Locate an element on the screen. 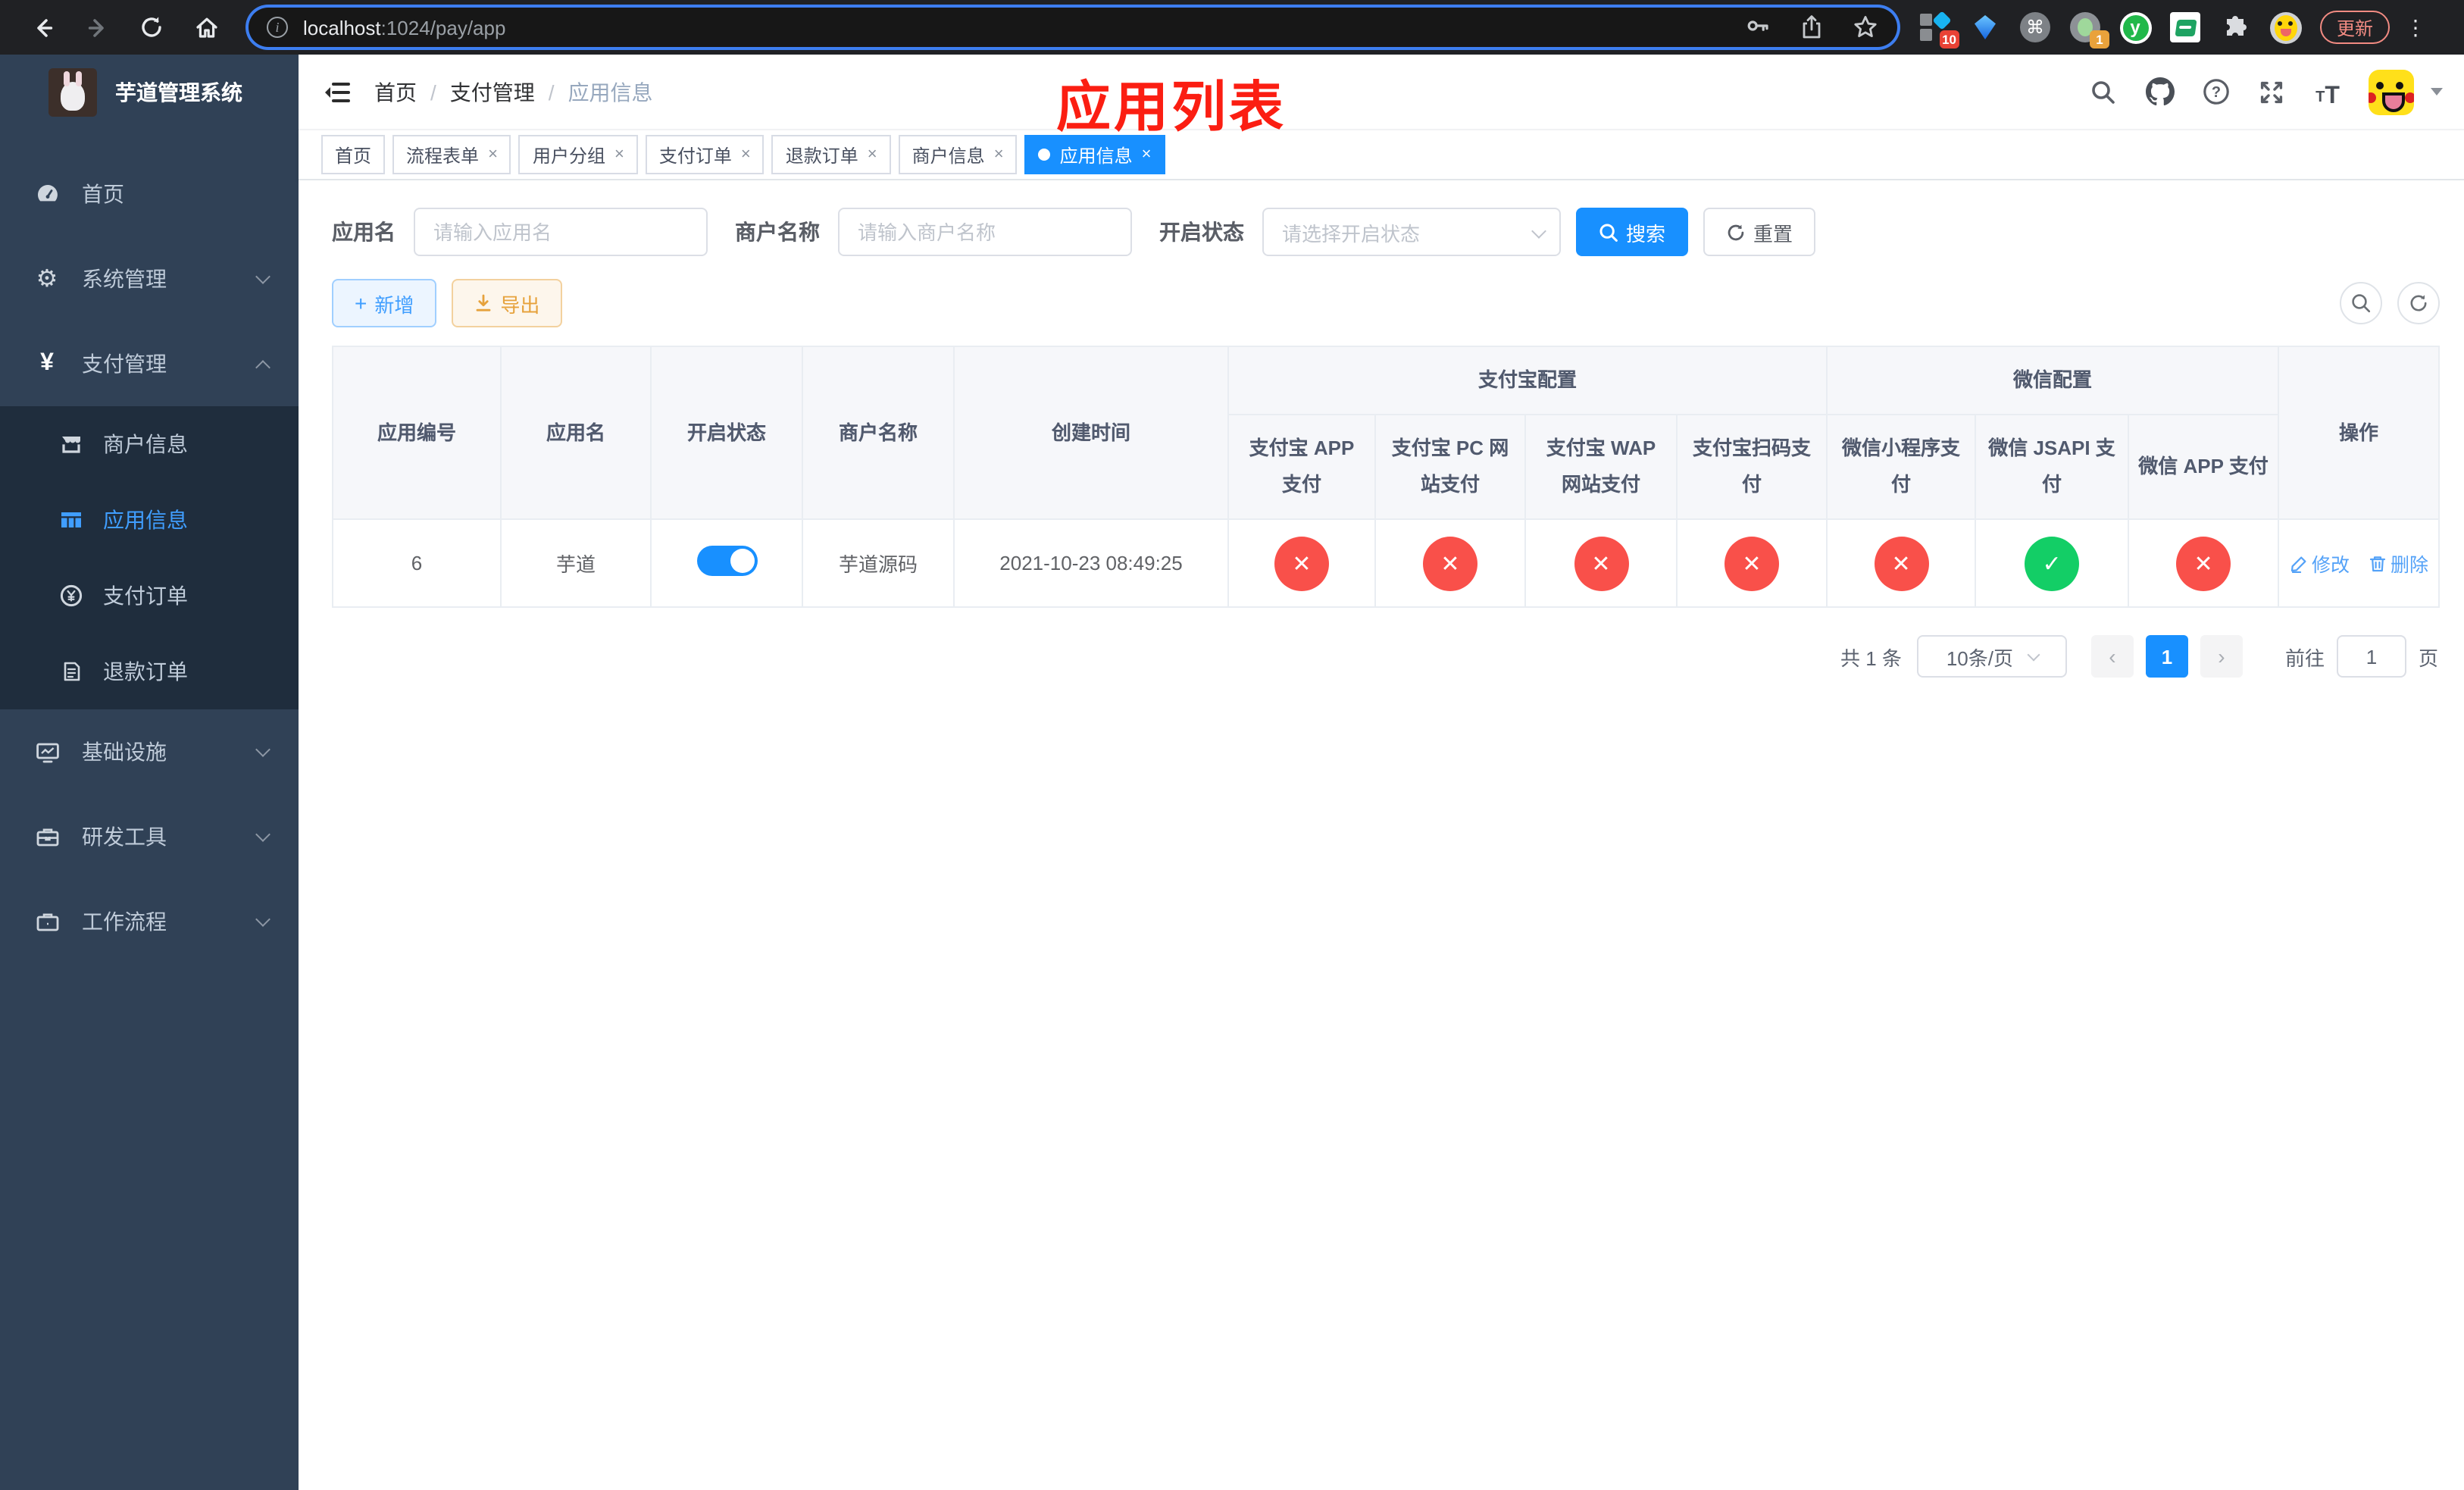  alipay-pc-status-icon is located at coordinates (1450, 563).